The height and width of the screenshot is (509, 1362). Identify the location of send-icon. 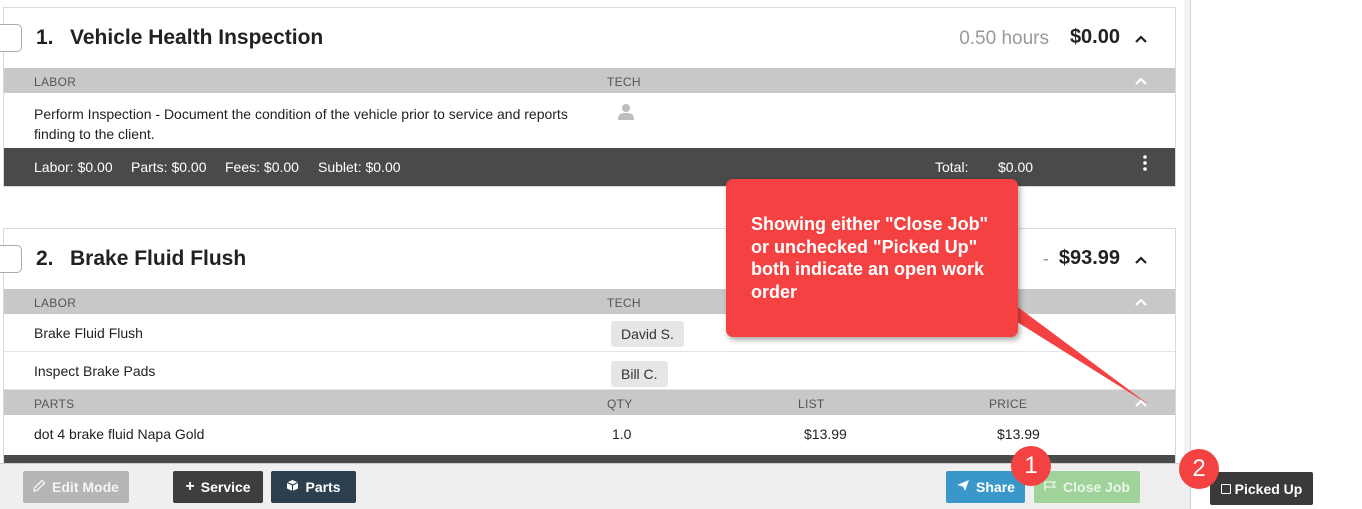
(963, 487).